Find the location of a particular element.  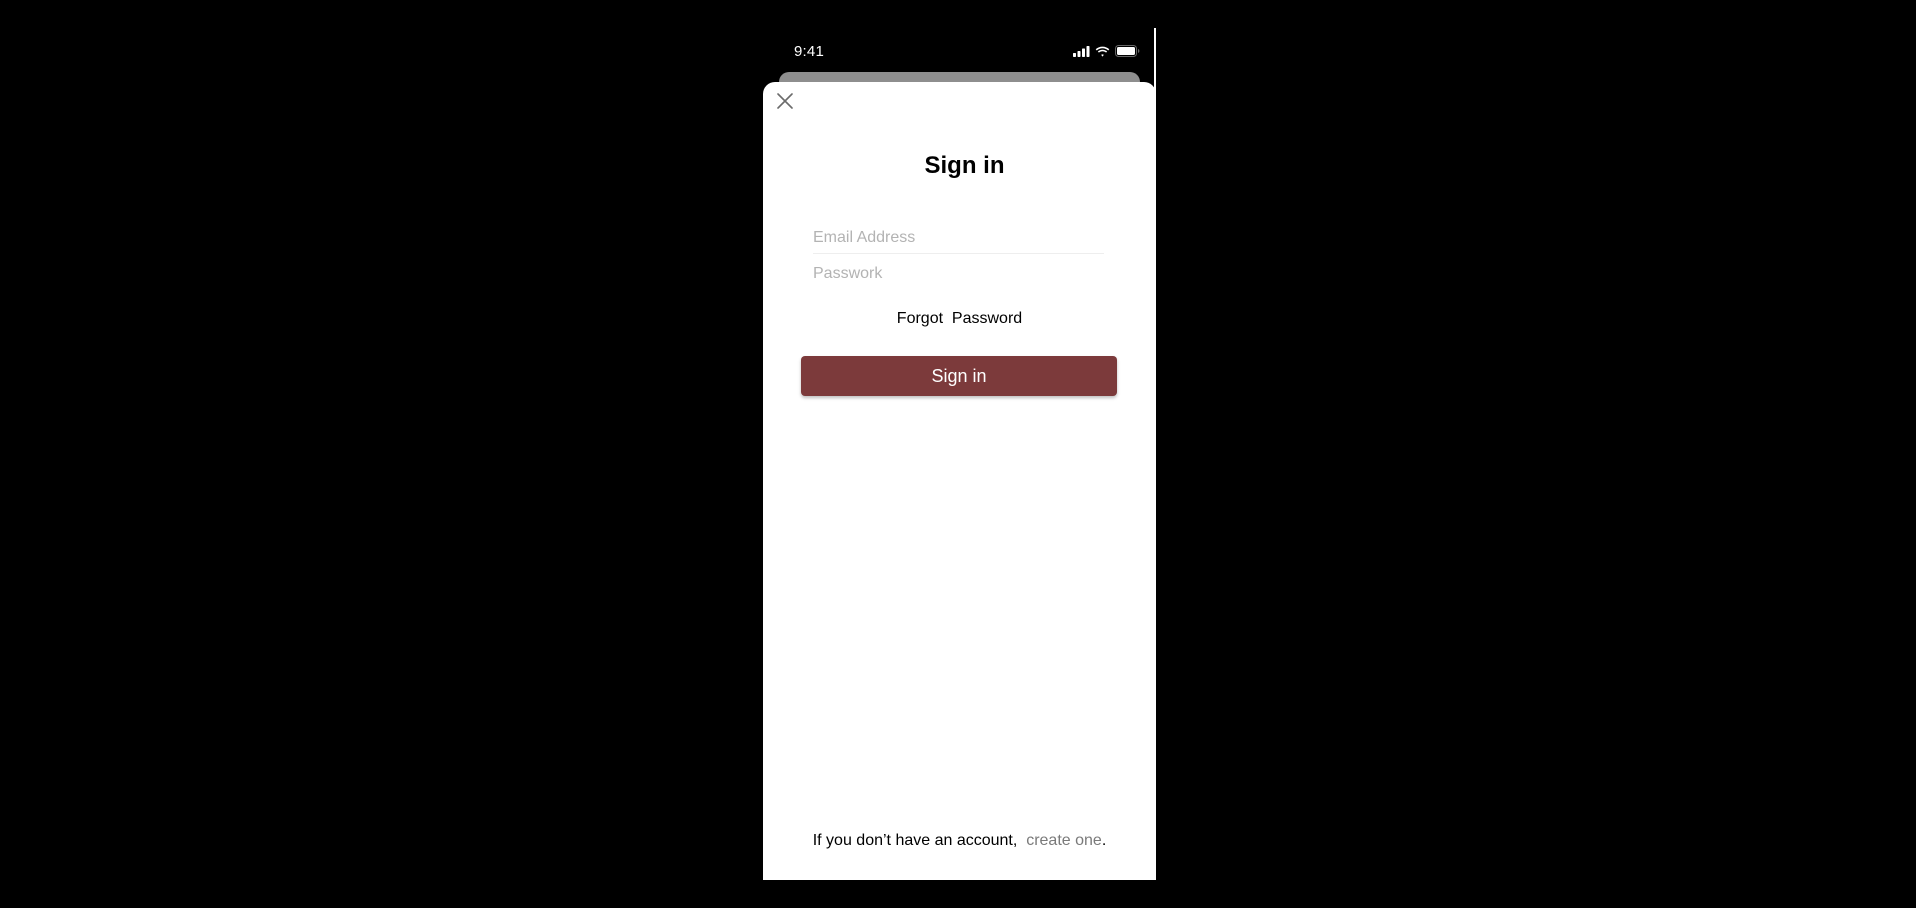

status-time: 9:41 is located at coordinates (809, 51).